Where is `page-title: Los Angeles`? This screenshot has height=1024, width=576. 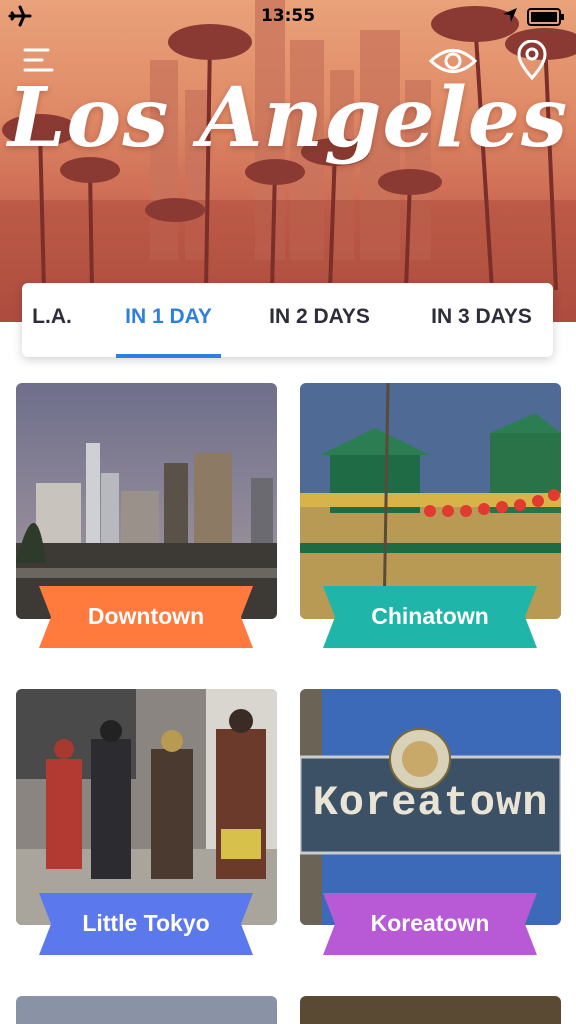
page-title: Los Angeles is located at coordinates (288, 118).